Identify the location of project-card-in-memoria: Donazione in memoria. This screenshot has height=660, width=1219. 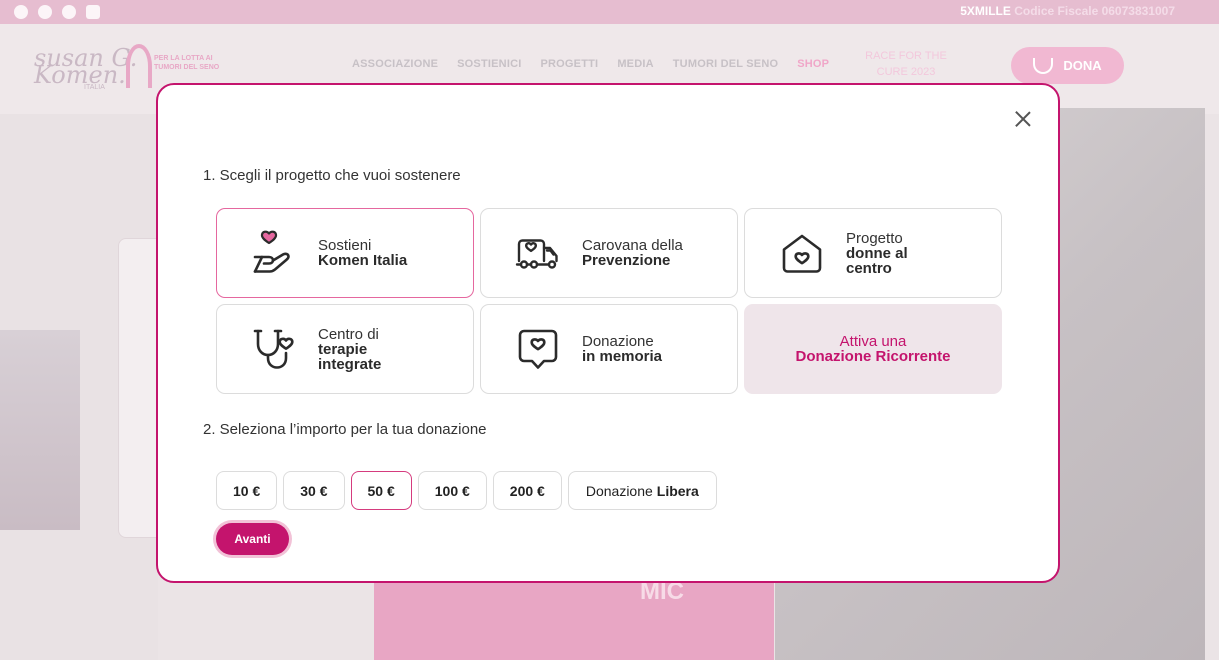
(609, 349).